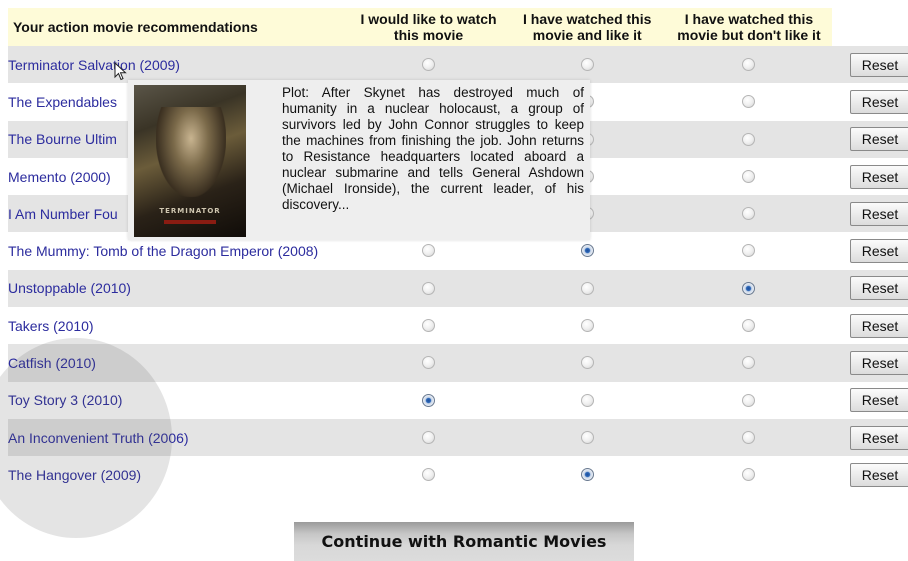 The width and height of the screenshot is (908, 561). What do you see at coordinates (870, 27) in the screenshot?
I see `header-reset-col` at bounding box center [870, 27].